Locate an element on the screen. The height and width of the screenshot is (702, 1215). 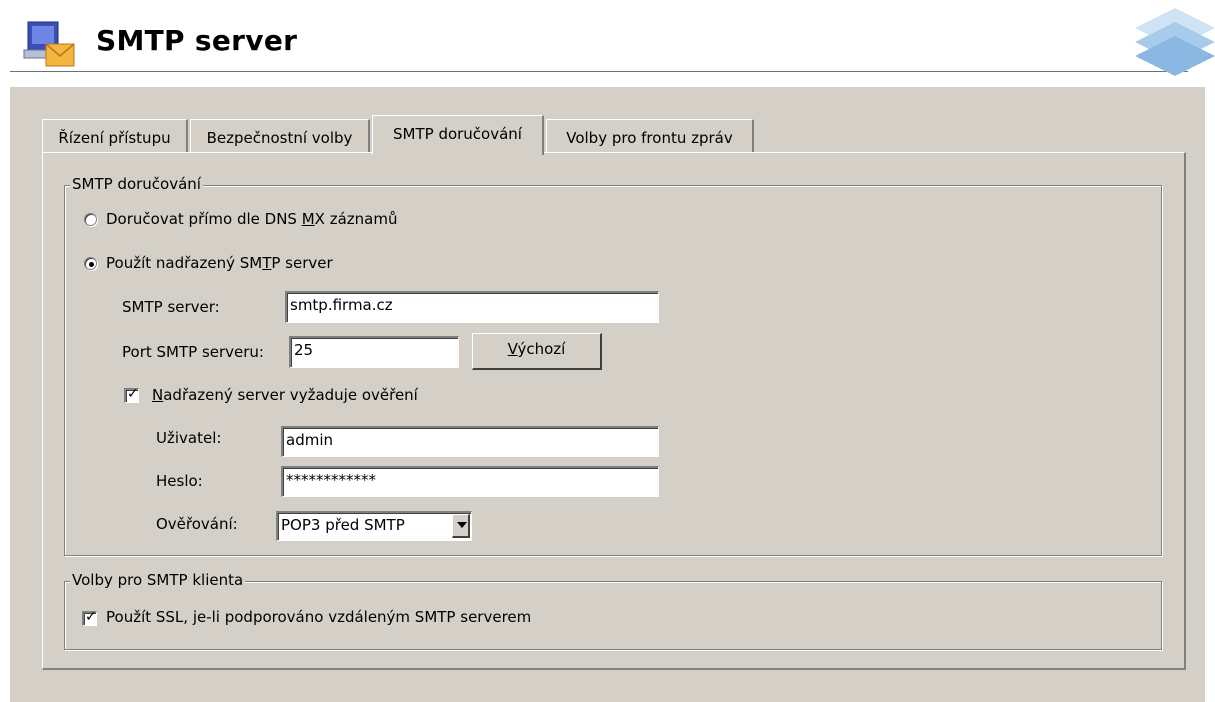
auth-required-checkbox: ✓ is located at coordinates (131, 394).